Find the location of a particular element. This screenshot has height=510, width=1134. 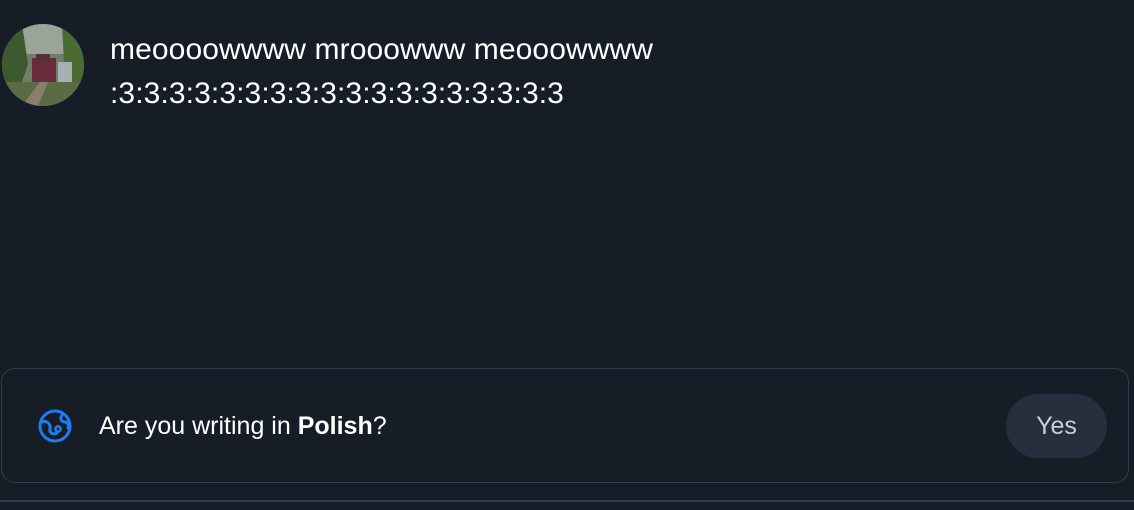

language-question: Are you writing in Polish? is located at coordinates (243, 426).